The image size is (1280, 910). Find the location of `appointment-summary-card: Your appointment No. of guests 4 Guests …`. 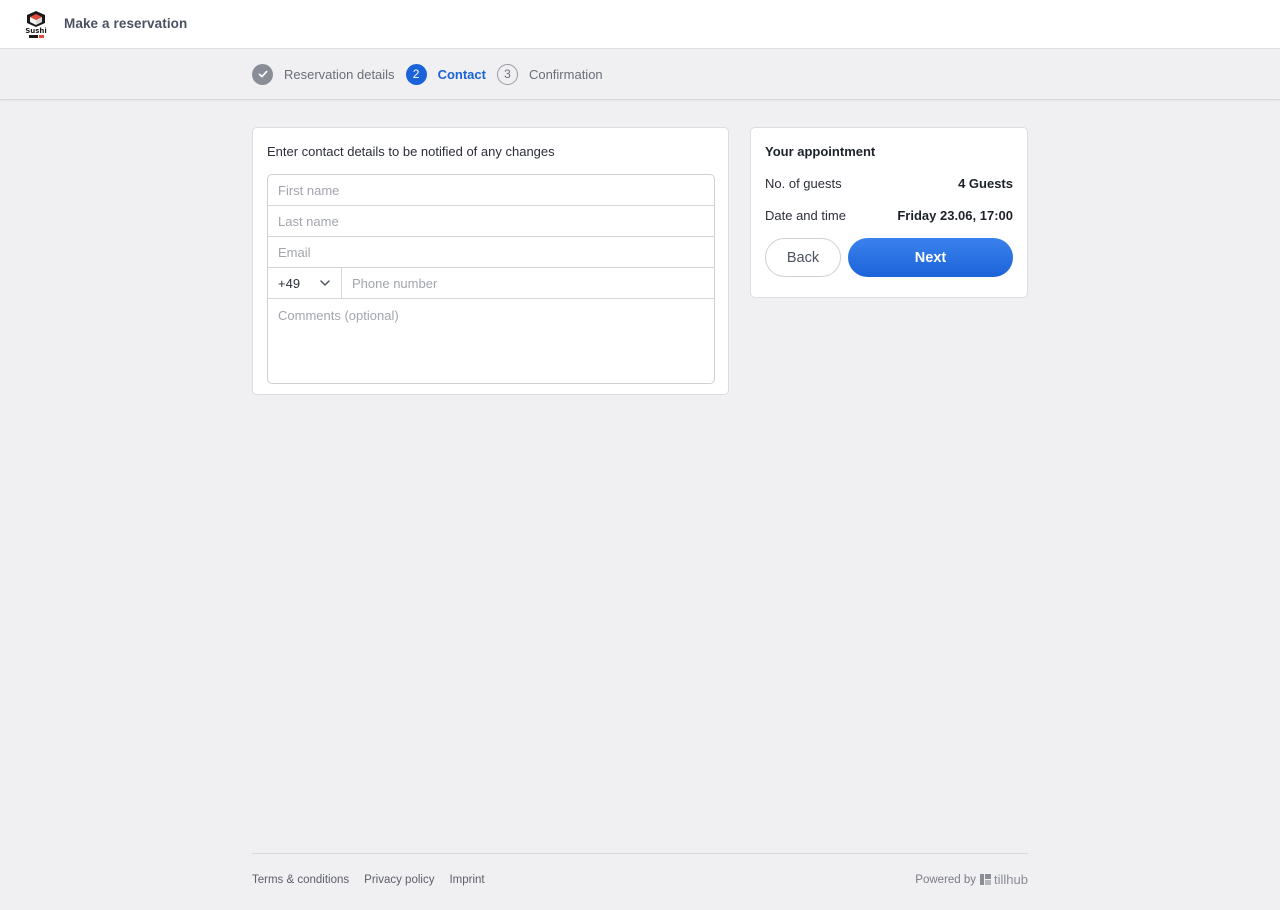

appointment-summary-card: Your appointment No. of guests 4 Guests … is located at coordinates (889, 212).